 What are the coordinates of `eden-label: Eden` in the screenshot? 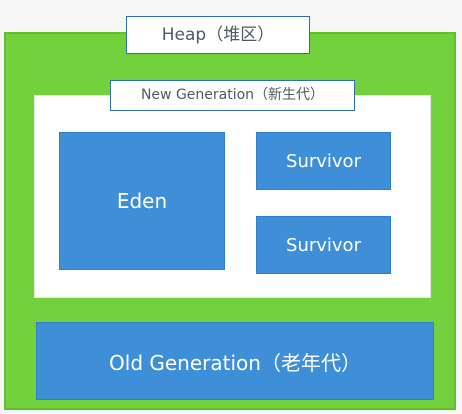 It's located at (142, 201).